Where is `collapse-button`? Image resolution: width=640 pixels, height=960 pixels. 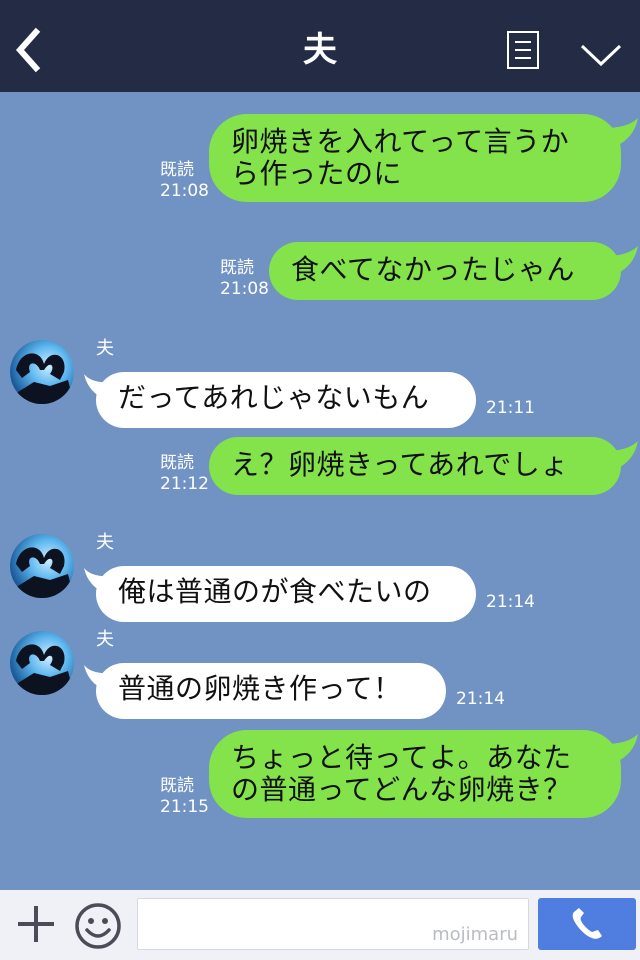 collapse-button is located at coordinates (601, 55).